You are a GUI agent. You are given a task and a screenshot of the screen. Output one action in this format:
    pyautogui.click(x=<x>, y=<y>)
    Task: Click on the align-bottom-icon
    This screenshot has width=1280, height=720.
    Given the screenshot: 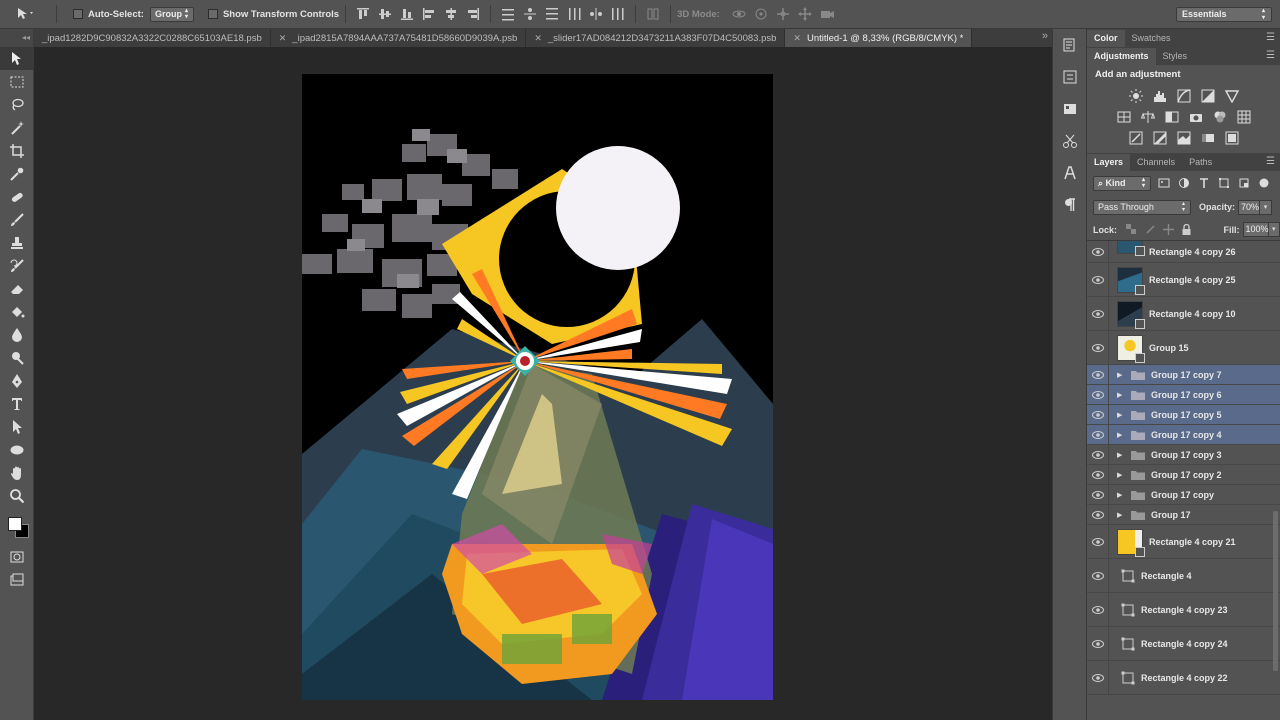 What is the action you would take?
    pyautogui.click(x=407, y=14)
    